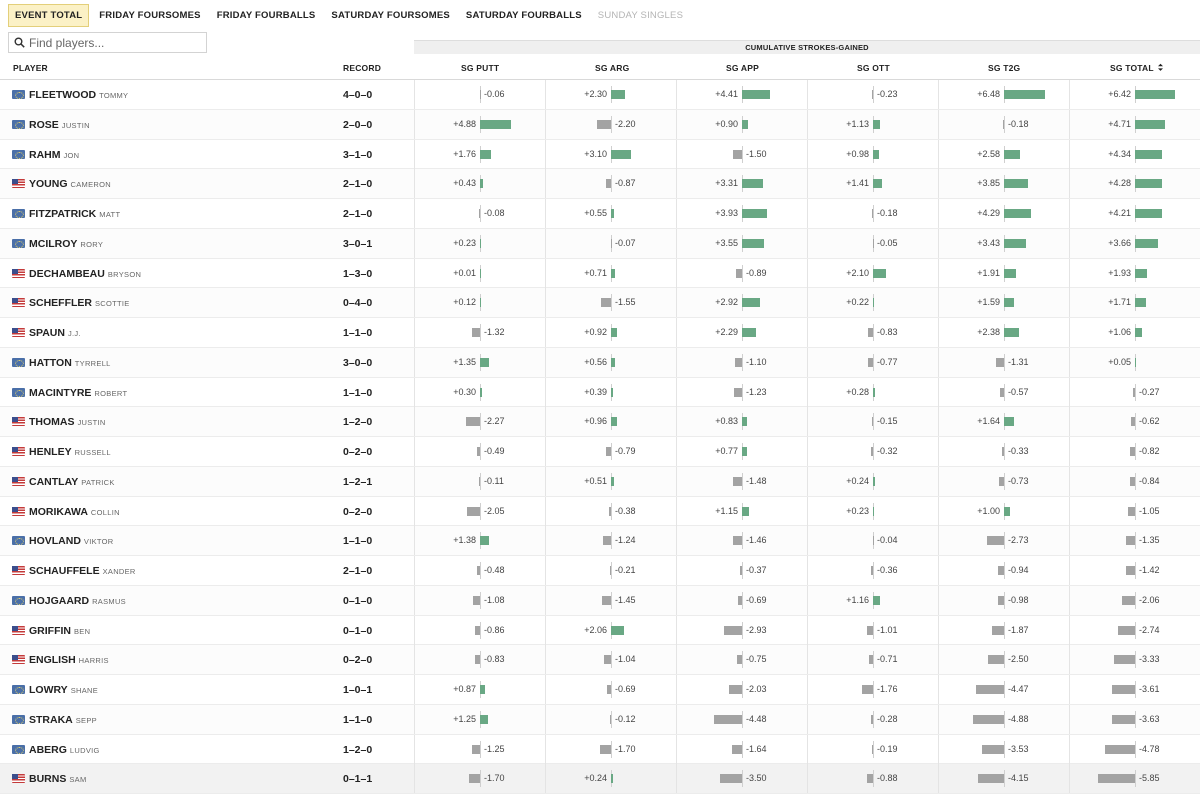 Image resolution: width=1200 pixels, height=795 pixels. Describe the element at coordinates (625, 718) in the screenshot. I see `sg-arg-value: -0.12` at that location.